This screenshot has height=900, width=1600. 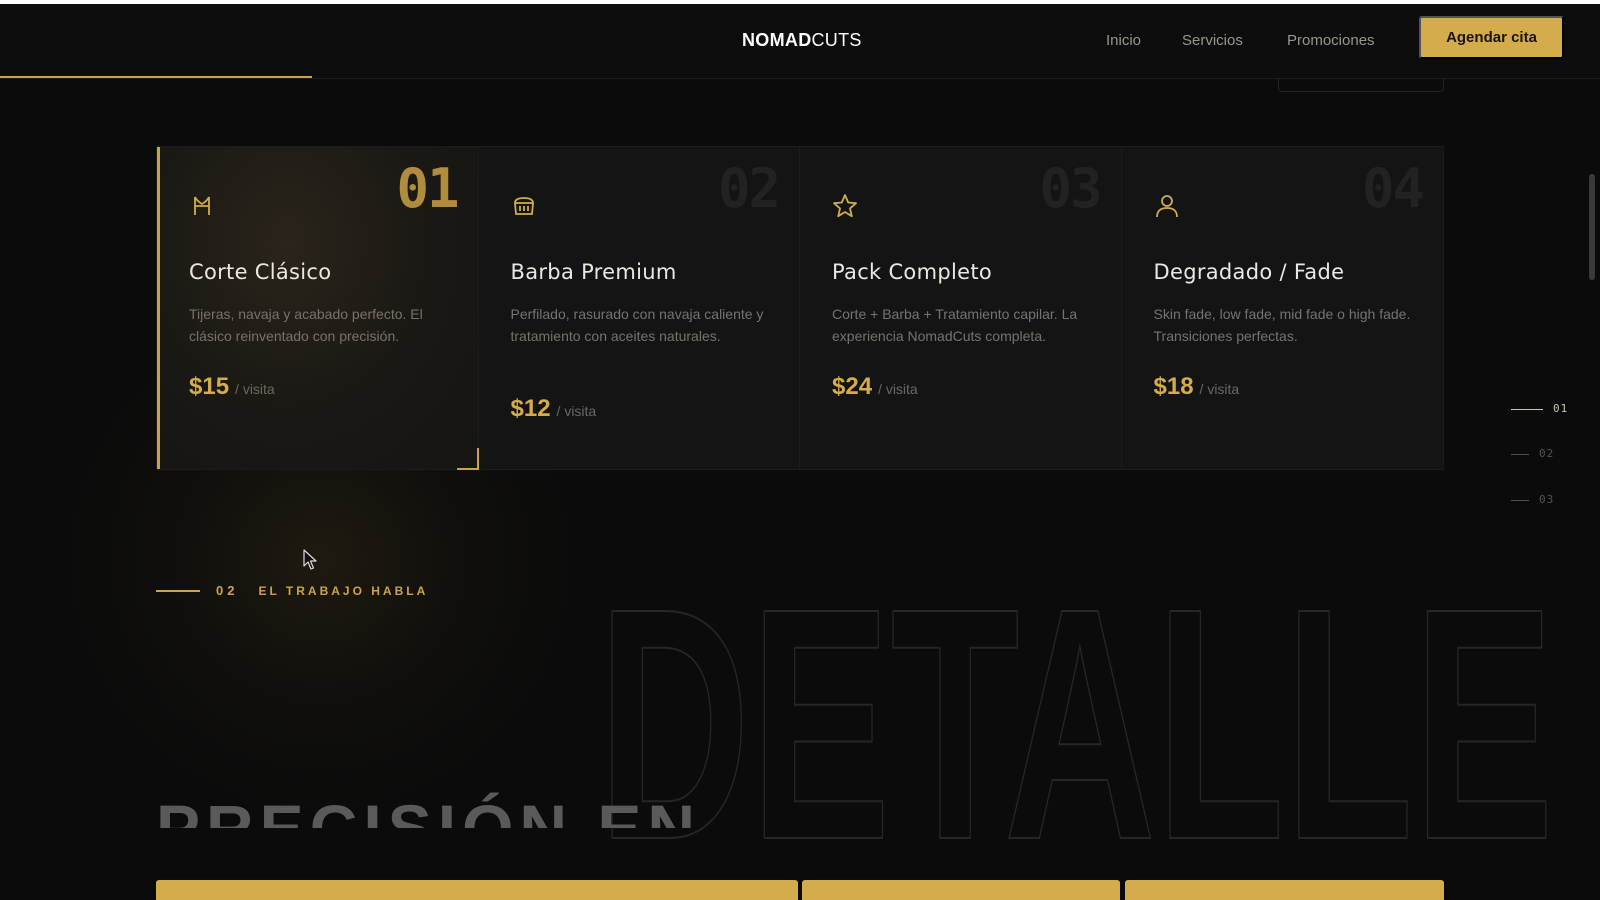 I want to click on card-number: 02, so click(x=749, y=188).